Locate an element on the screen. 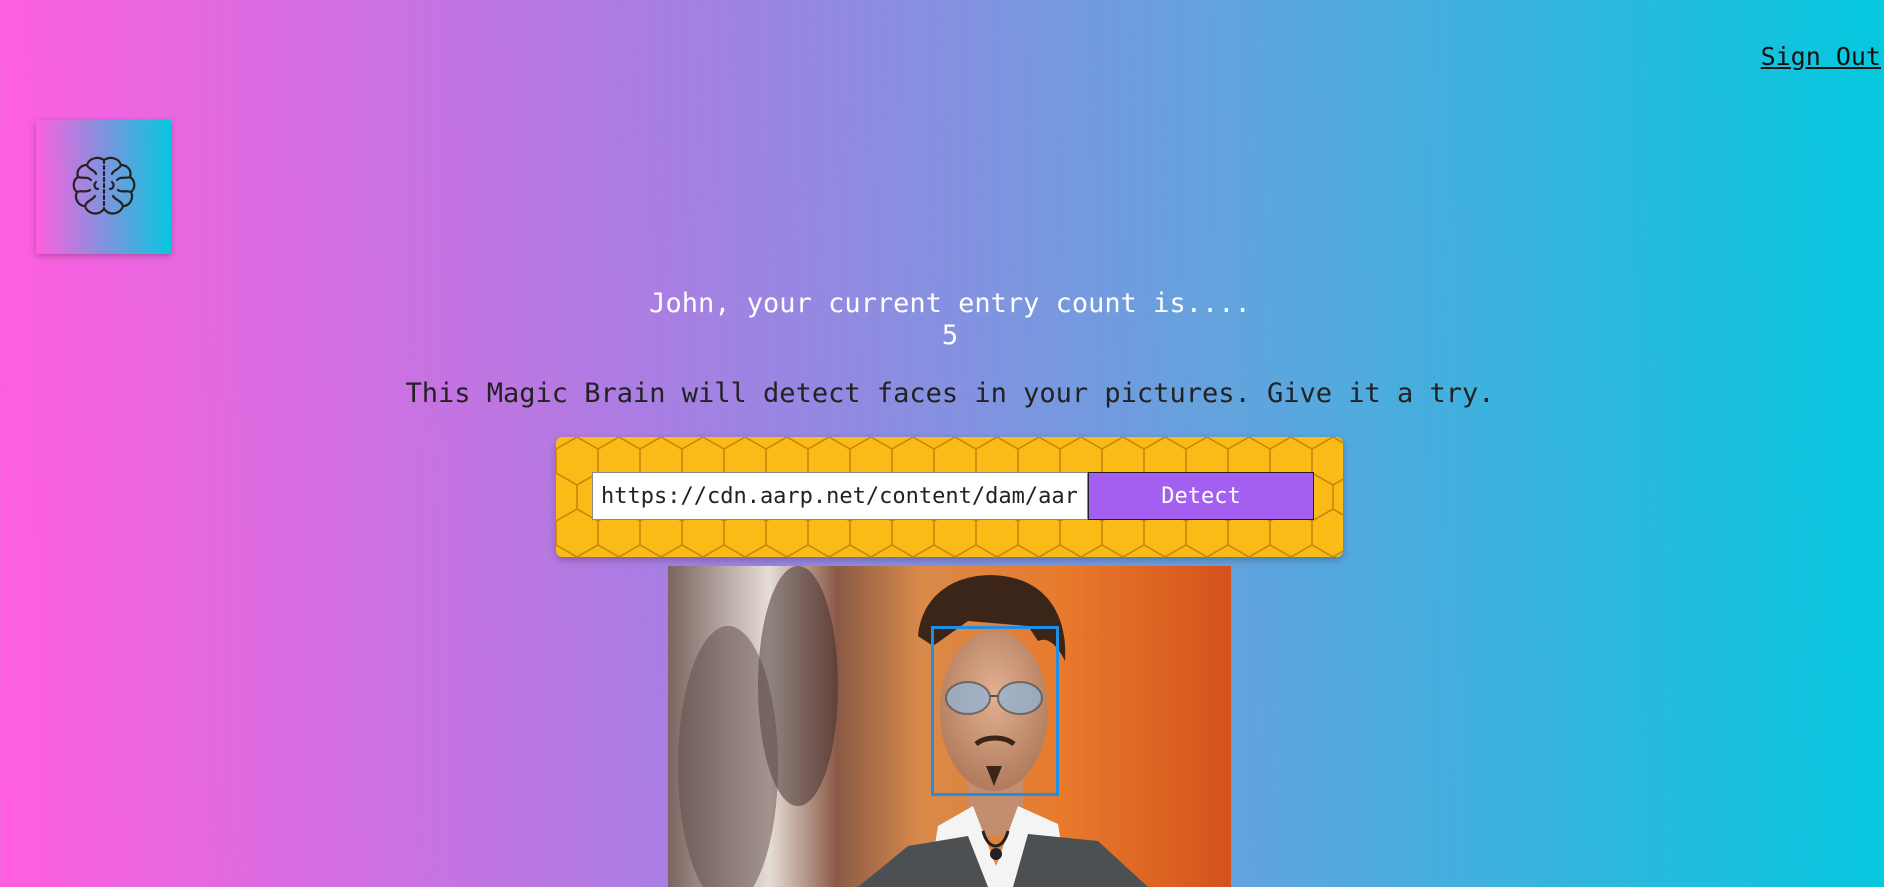  image-url-input is located at coordinates (840, 496).